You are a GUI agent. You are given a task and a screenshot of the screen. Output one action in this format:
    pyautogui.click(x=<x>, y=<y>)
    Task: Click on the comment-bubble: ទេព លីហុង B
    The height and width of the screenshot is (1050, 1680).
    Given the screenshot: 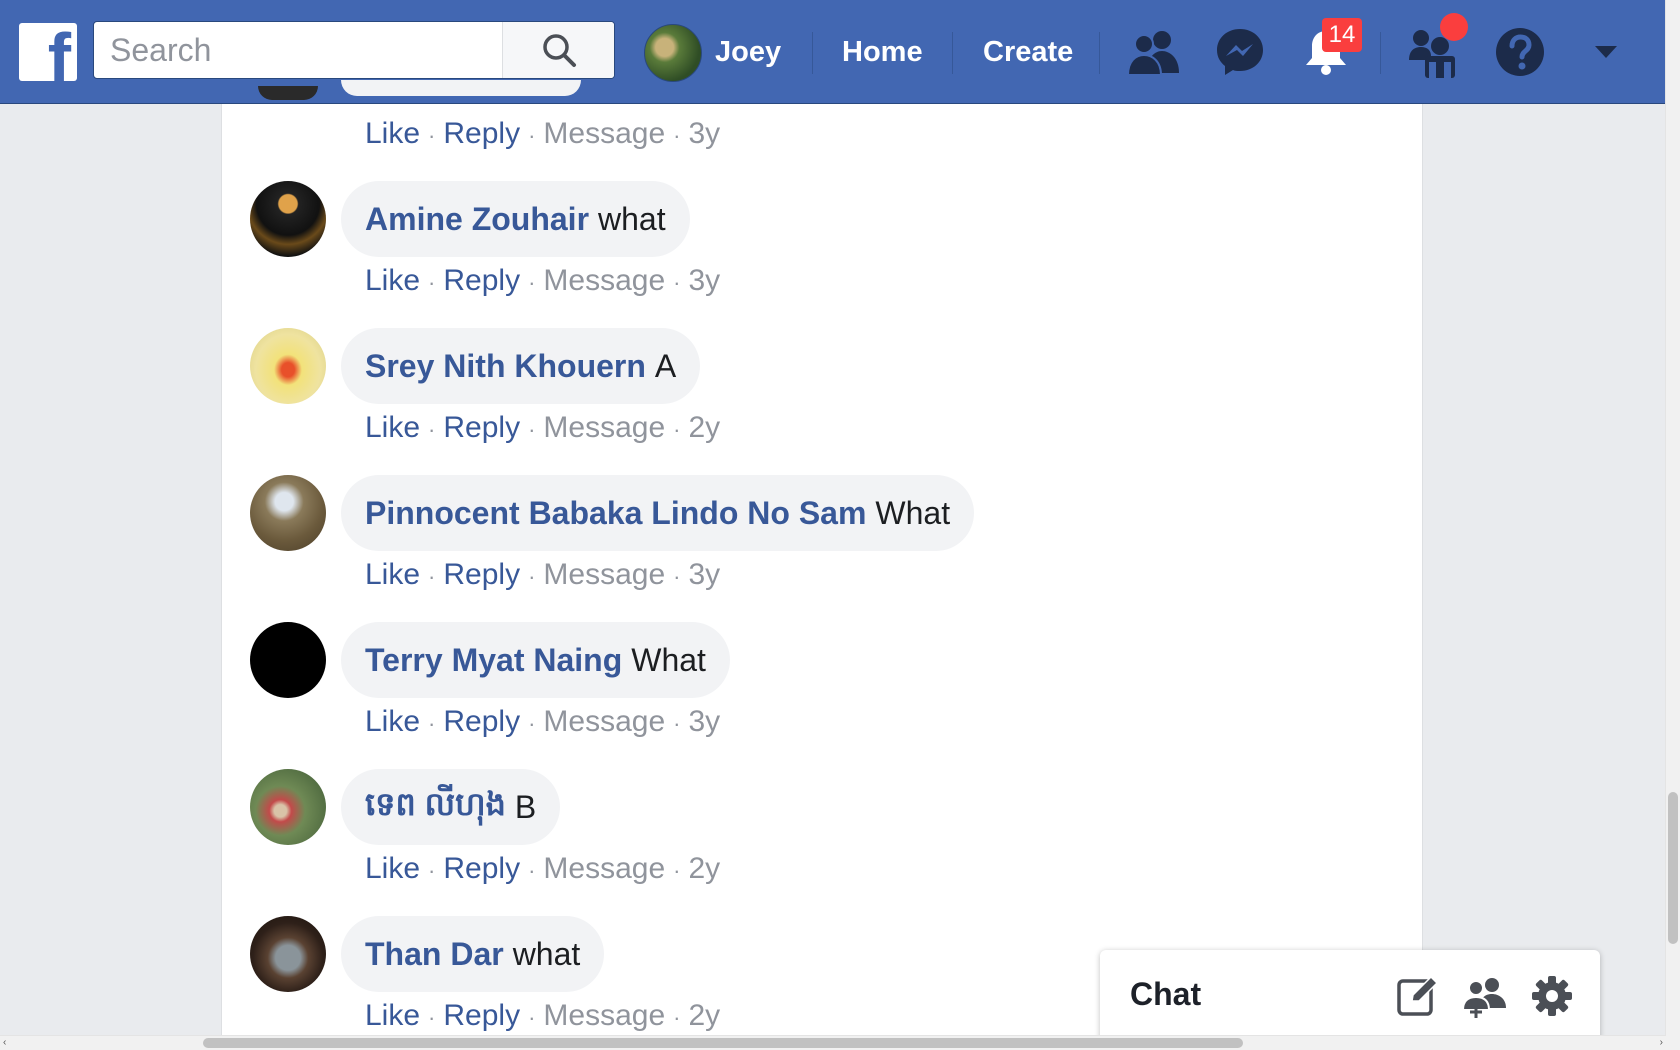 What is the action you would take?
    pyautogui.click(x=451, y=807)
    